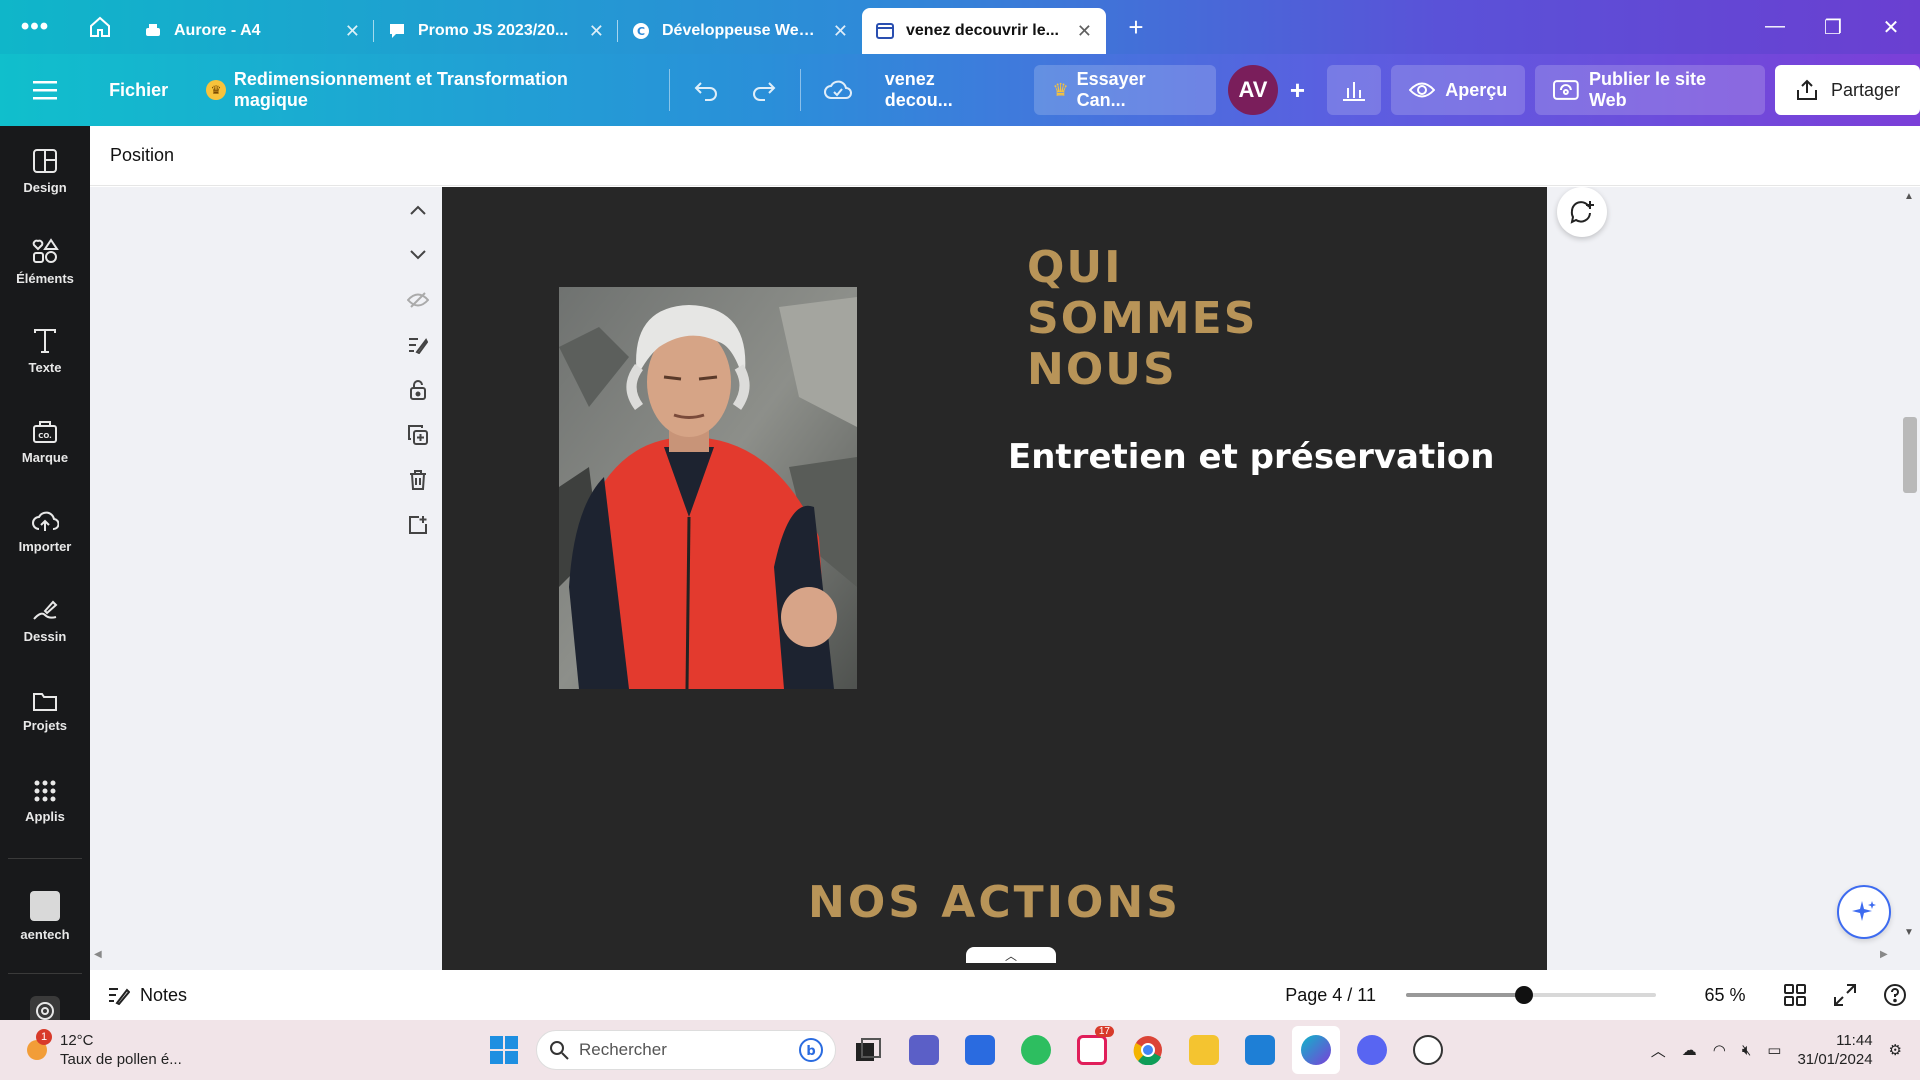 The width and height of the screenshot is (1920, 1080). I want to click on sidebar-item-aentech: aentech, so click(45, 916).